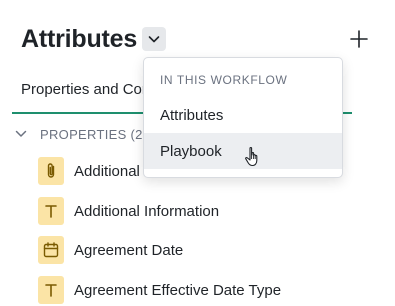 This screenshot has height=306, width=395. What do you see at coordinates (83, 89) in the screenshot?
I see `tab-properties: Properties and Con` at bounding box center [83, 89].